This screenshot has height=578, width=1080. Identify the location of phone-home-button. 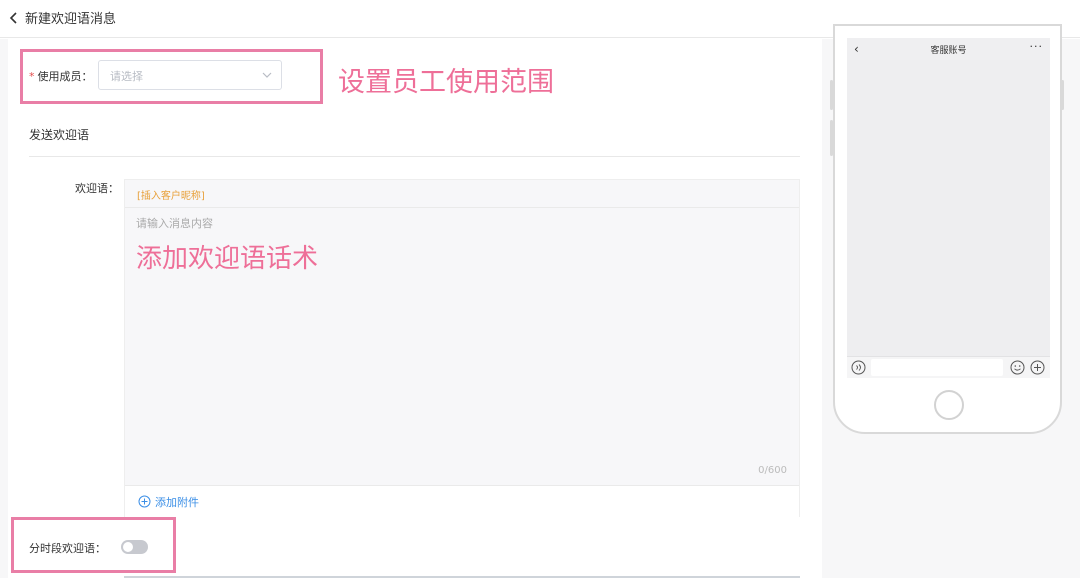
(949, 405).